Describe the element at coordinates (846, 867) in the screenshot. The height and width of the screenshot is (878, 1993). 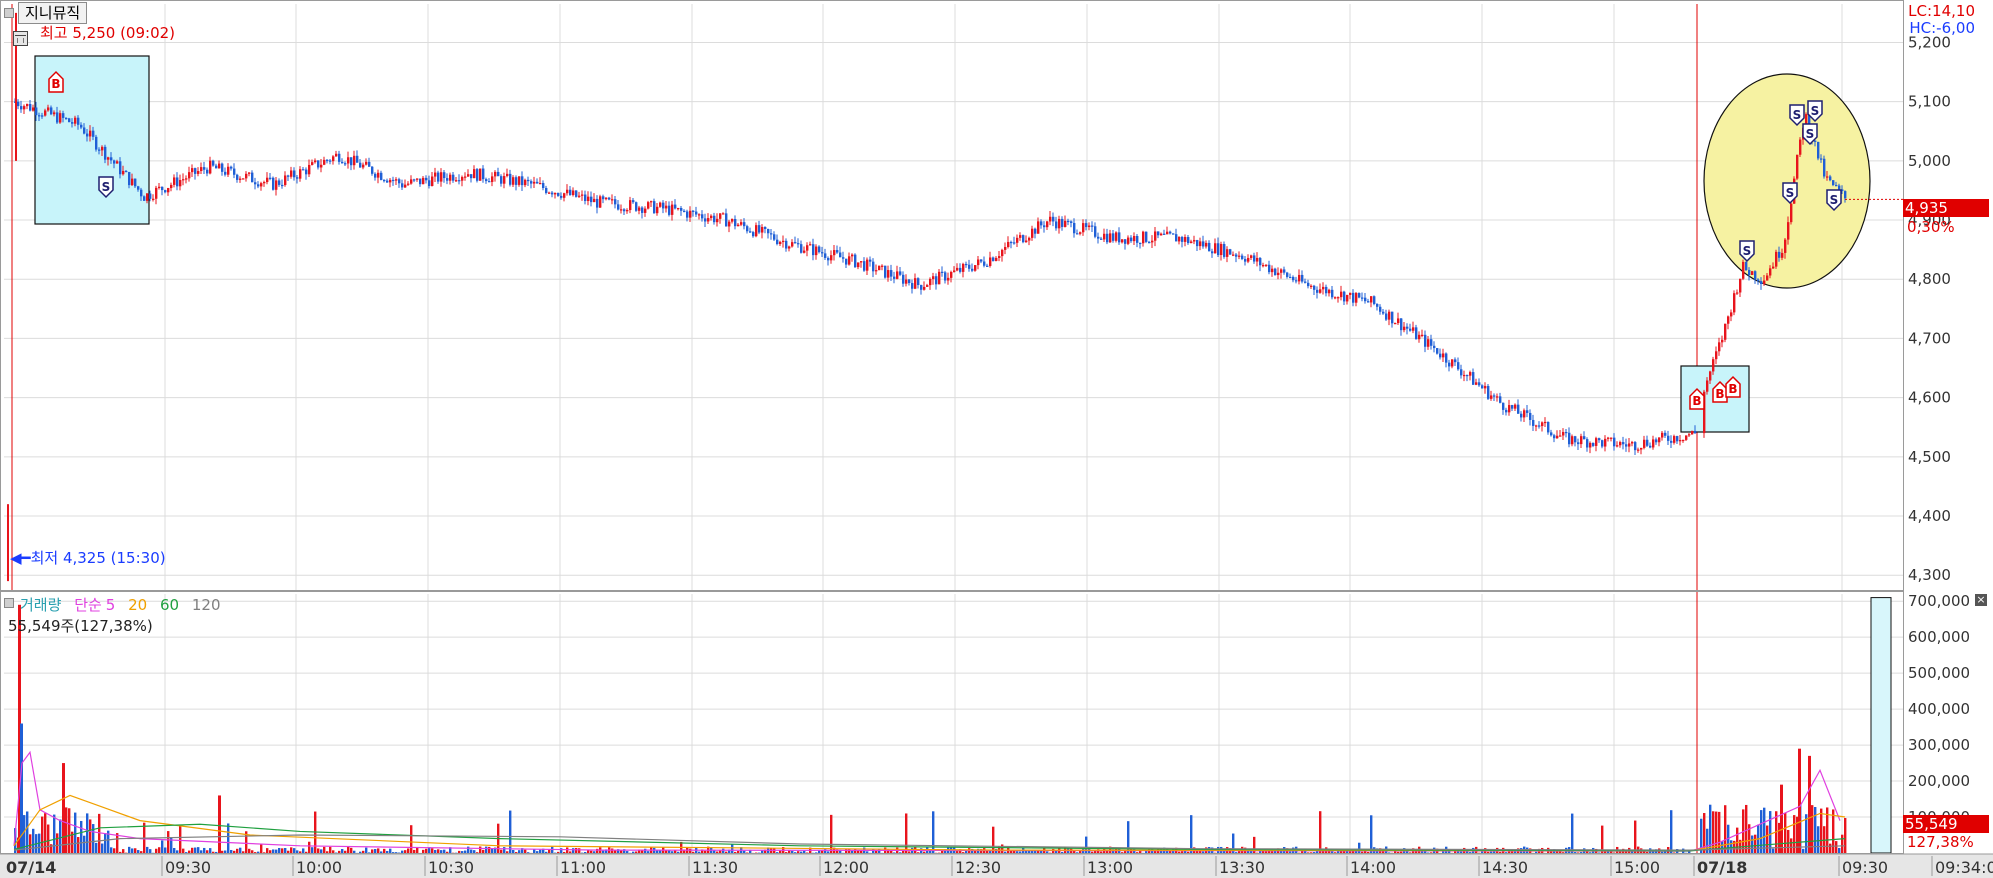
I see `x-axis-label: 12:00` at that location.